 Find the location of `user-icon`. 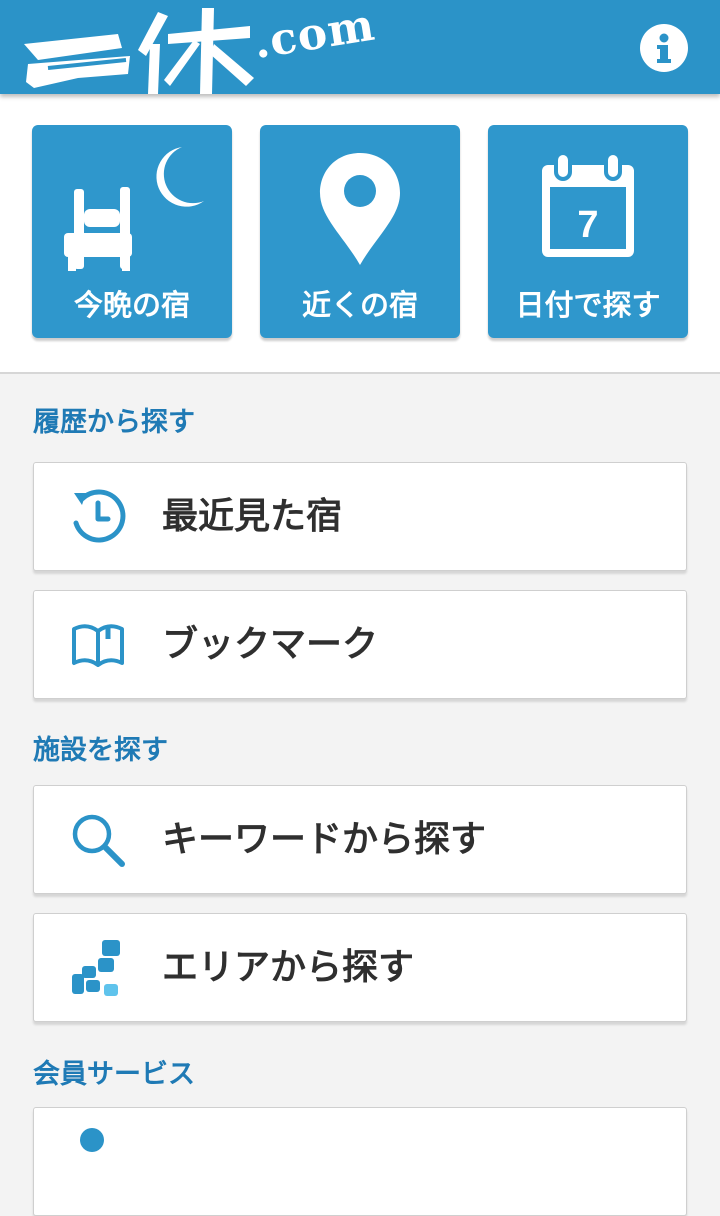

user-icon is located at coordinates (92, 1140).